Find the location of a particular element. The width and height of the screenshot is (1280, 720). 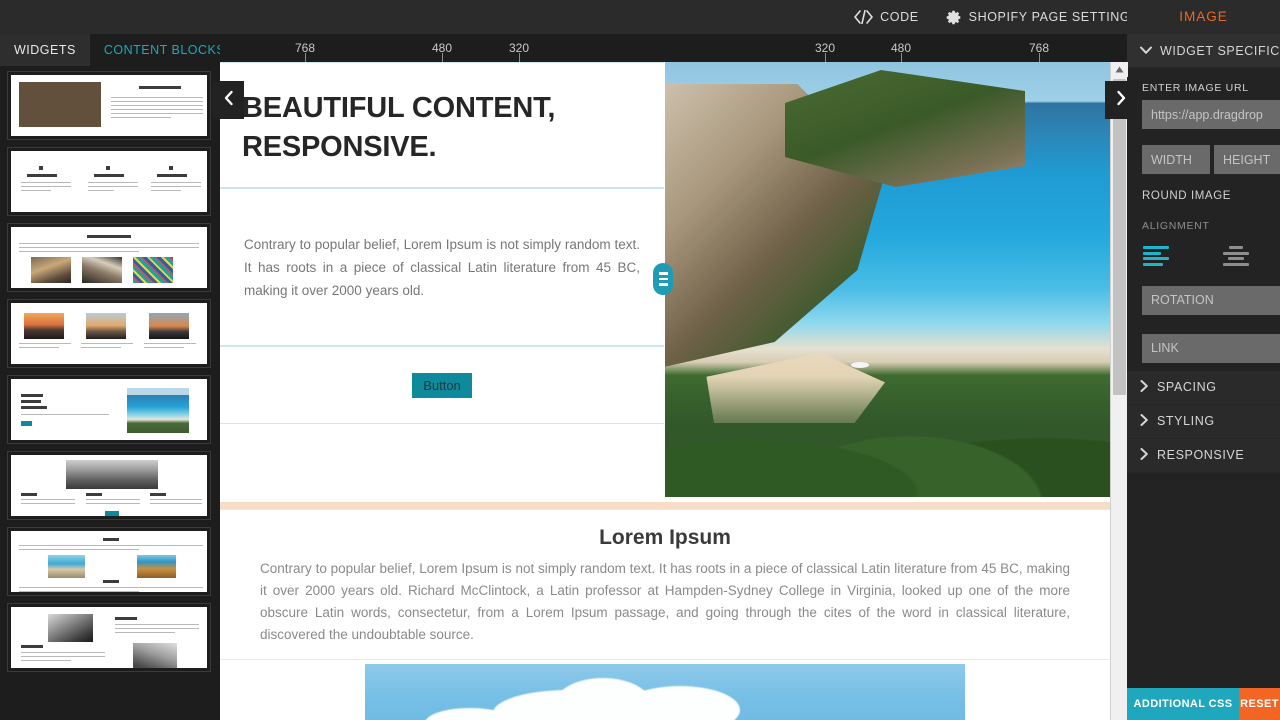

tab-widgets: WIDGETS is located at coordinates (45, 50).